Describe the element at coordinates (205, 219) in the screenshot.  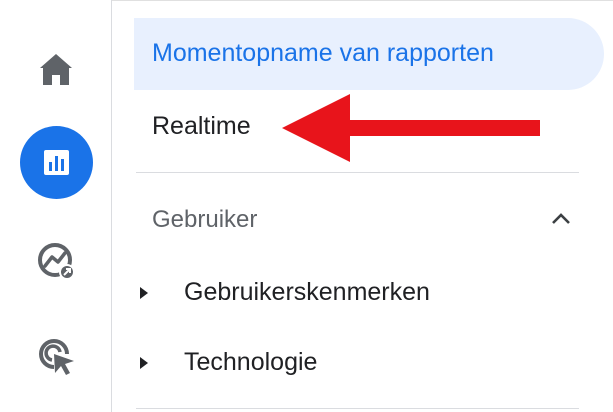
I see `section-label: Gebruiker` at that location.